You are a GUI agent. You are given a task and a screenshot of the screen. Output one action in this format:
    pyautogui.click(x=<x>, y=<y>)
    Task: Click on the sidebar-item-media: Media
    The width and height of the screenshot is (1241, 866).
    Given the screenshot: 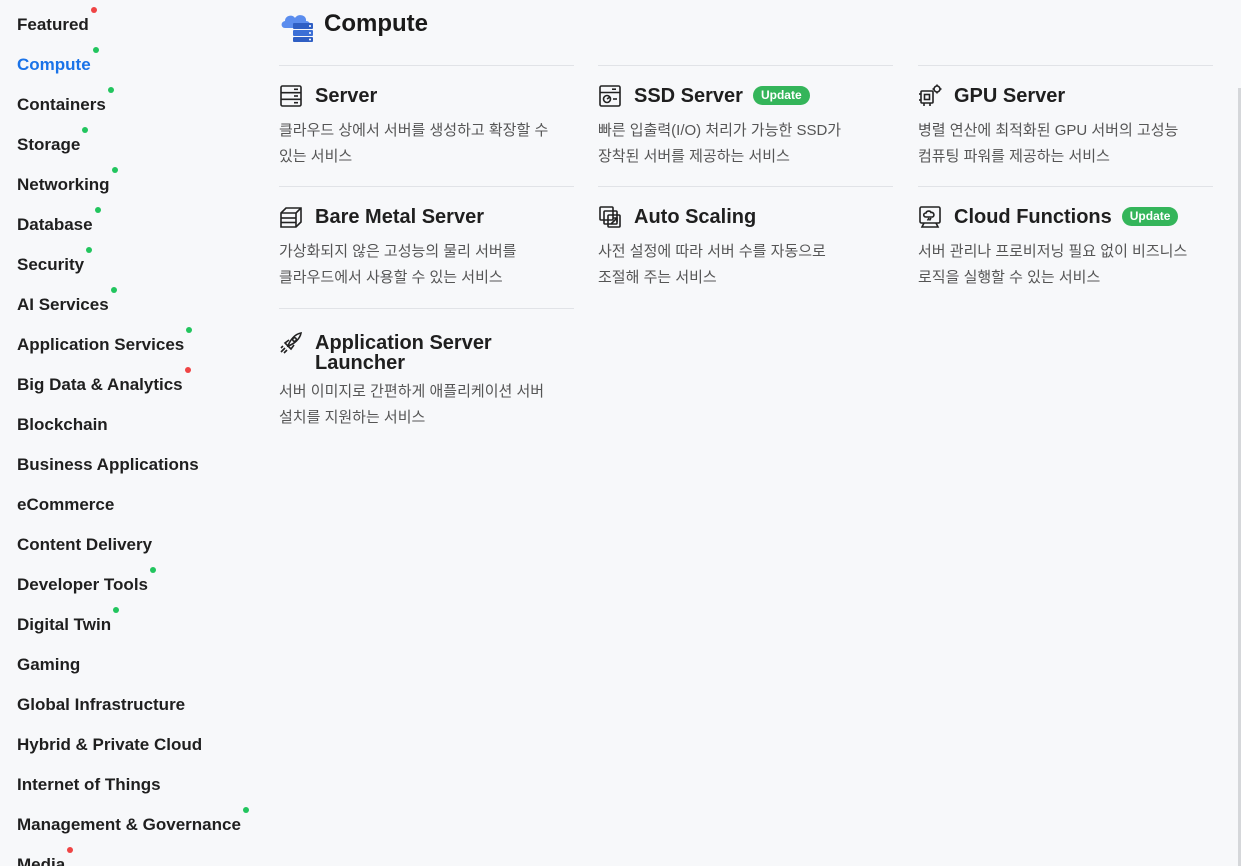 What is the action you would take?
    pyautogui.click(x=45, y=856)
    